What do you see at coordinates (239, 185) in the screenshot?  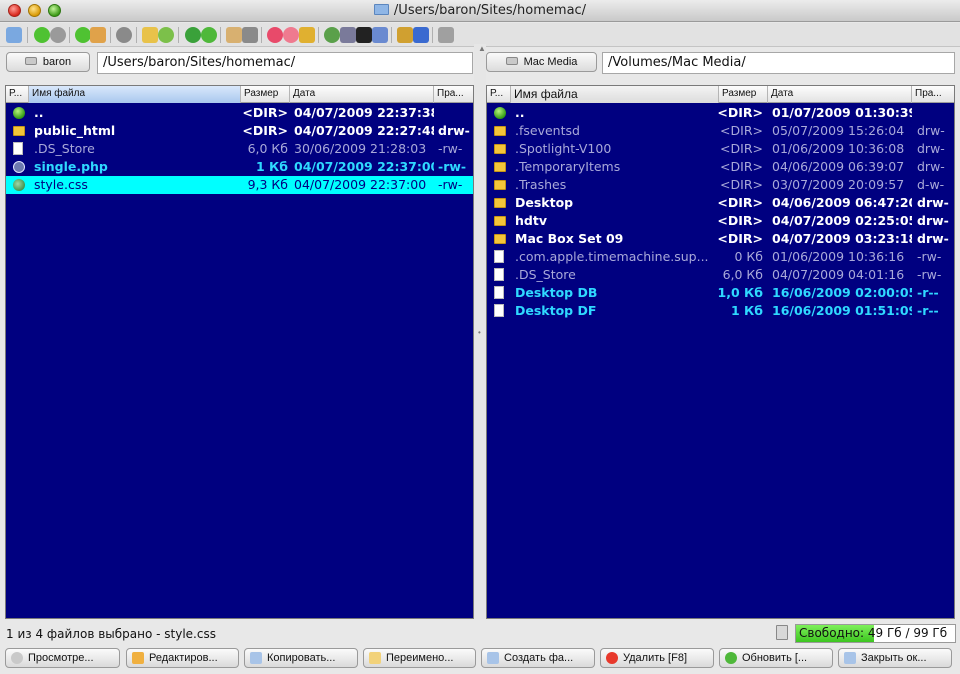 I see `file-row: style.css 9,3 Кб 04/07/2009 22:37:00 -rw-` at bounding box center [239, 185].